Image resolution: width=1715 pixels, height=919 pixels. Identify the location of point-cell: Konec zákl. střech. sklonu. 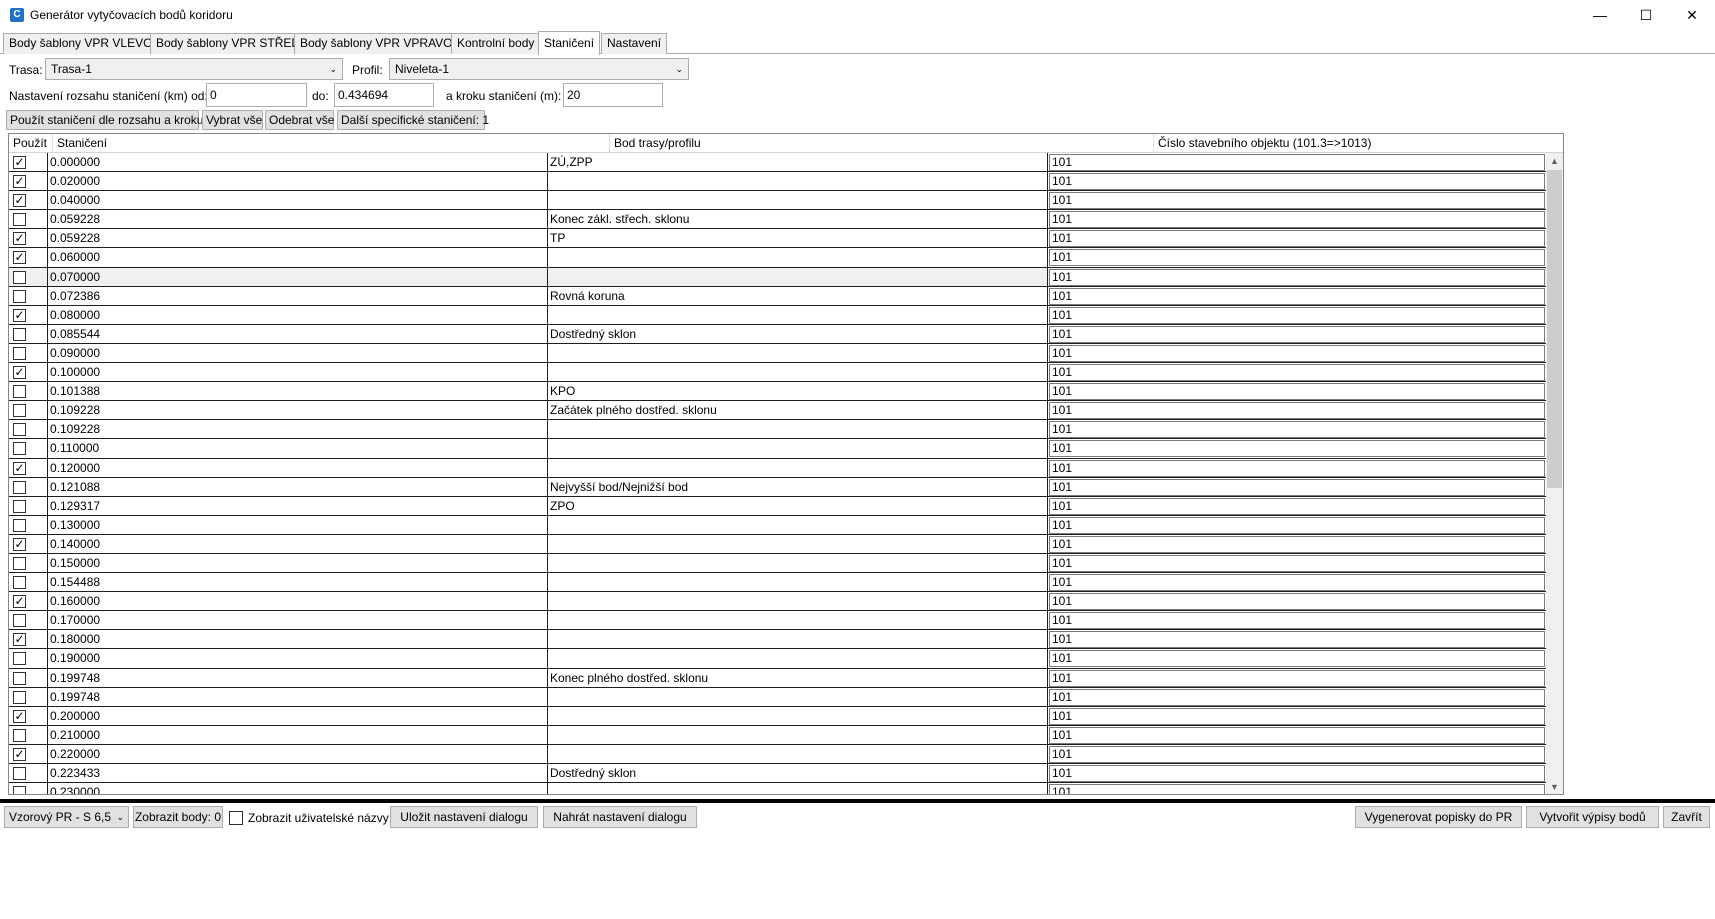
(798, 220).